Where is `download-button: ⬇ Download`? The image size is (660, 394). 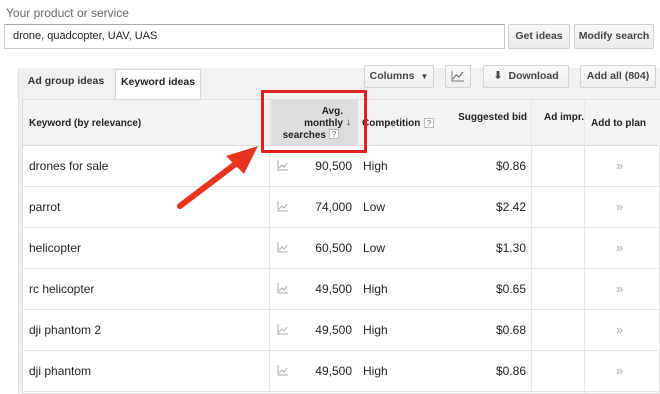
download-button: ⬇ Download is located at coordinates (526, 76).